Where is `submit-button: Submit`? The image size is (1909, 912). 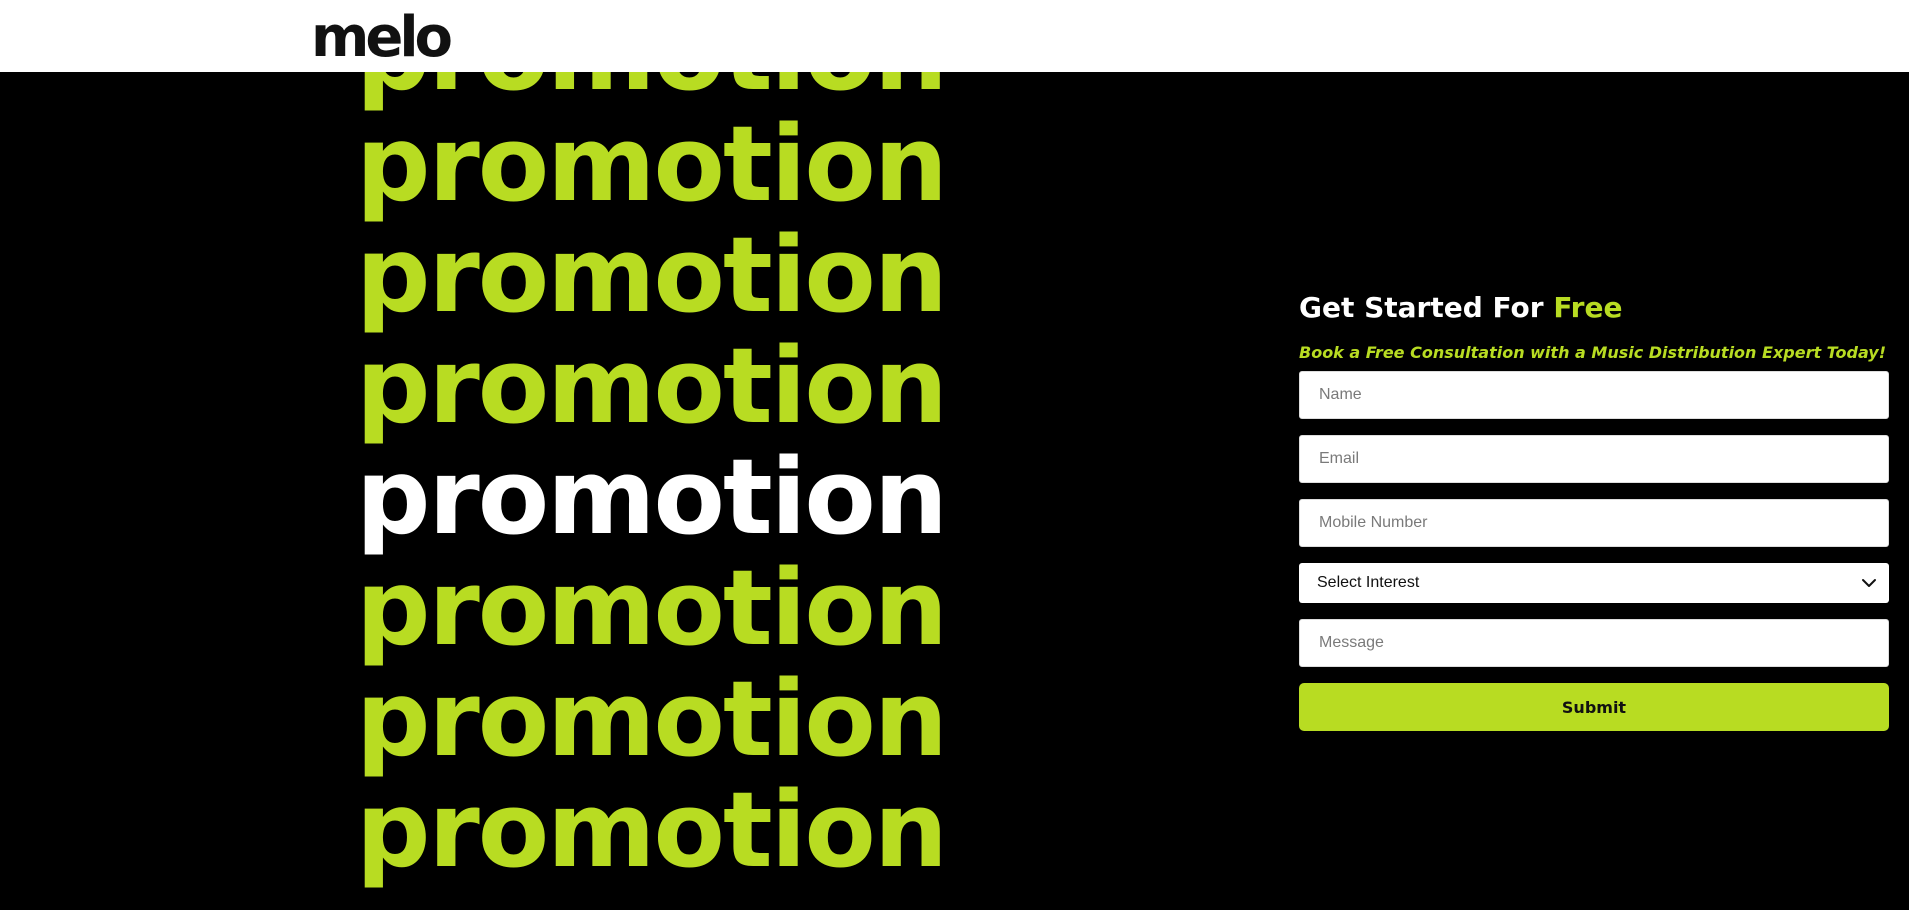
submit-button: Submit is located at coordinates (1594, 707).